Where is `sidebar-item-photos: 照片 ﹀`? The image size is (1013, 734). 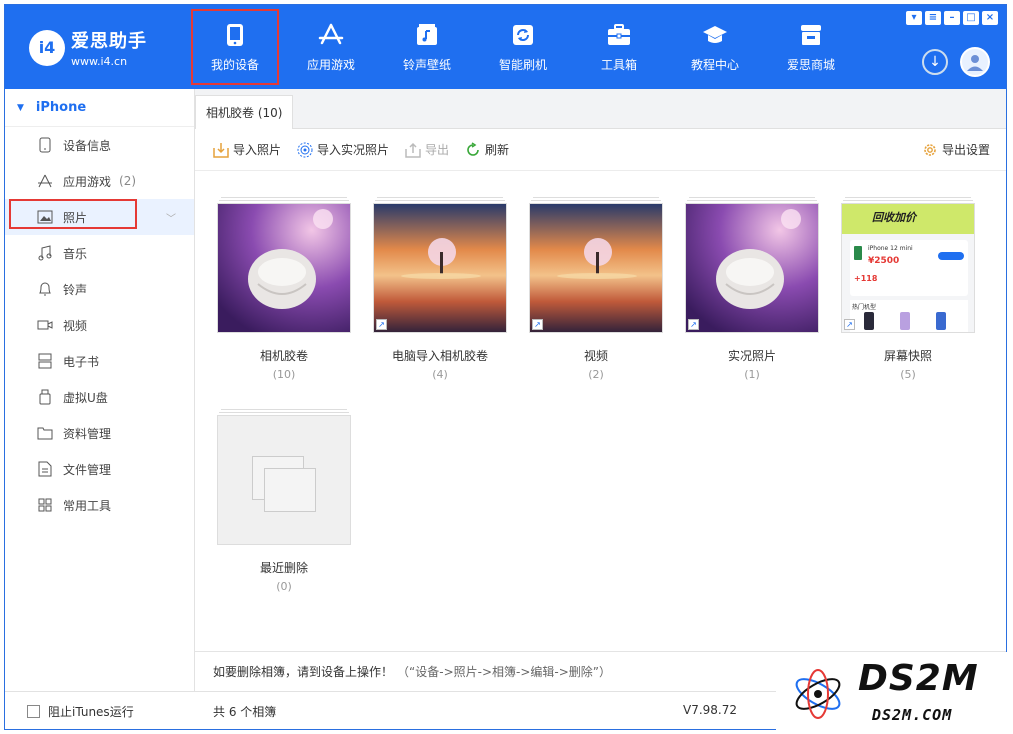 sidebar-item-photos: 照片 ﹀ is located at coordinates (99, 217).